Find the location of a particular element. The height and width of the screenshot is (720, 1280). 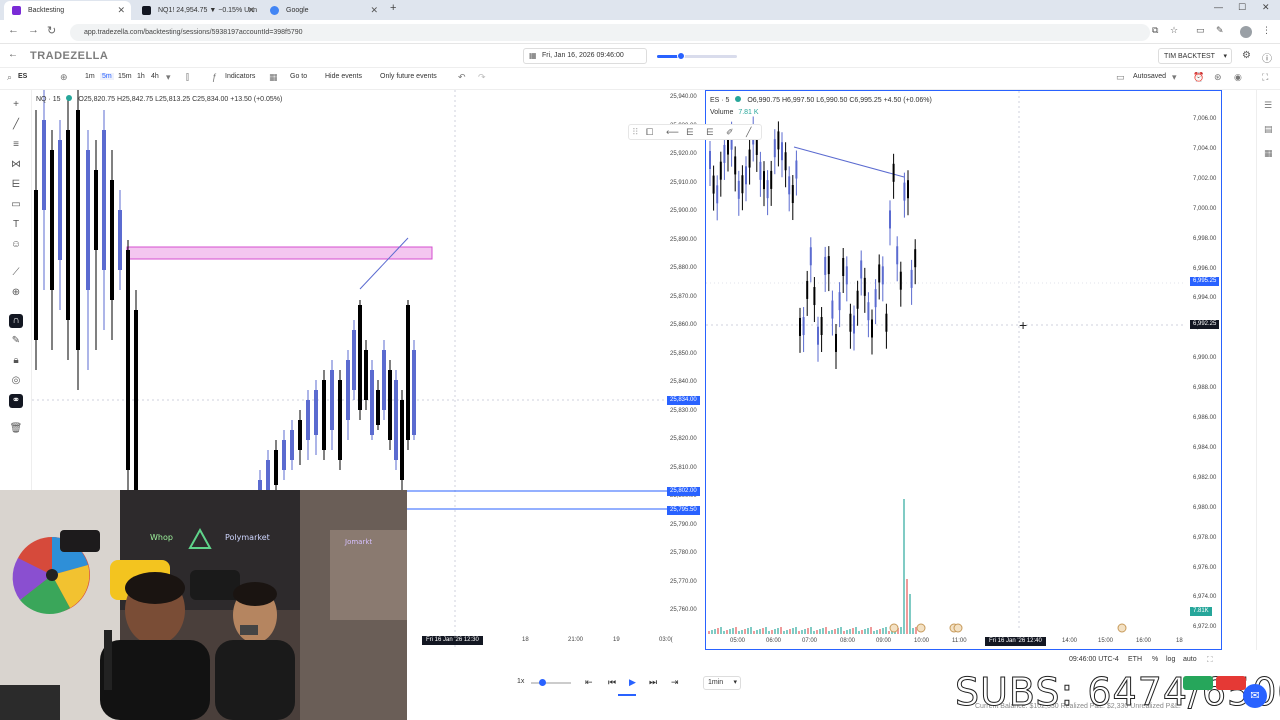

gear-icon: ⚙ is located at coordinates (1246, 55).